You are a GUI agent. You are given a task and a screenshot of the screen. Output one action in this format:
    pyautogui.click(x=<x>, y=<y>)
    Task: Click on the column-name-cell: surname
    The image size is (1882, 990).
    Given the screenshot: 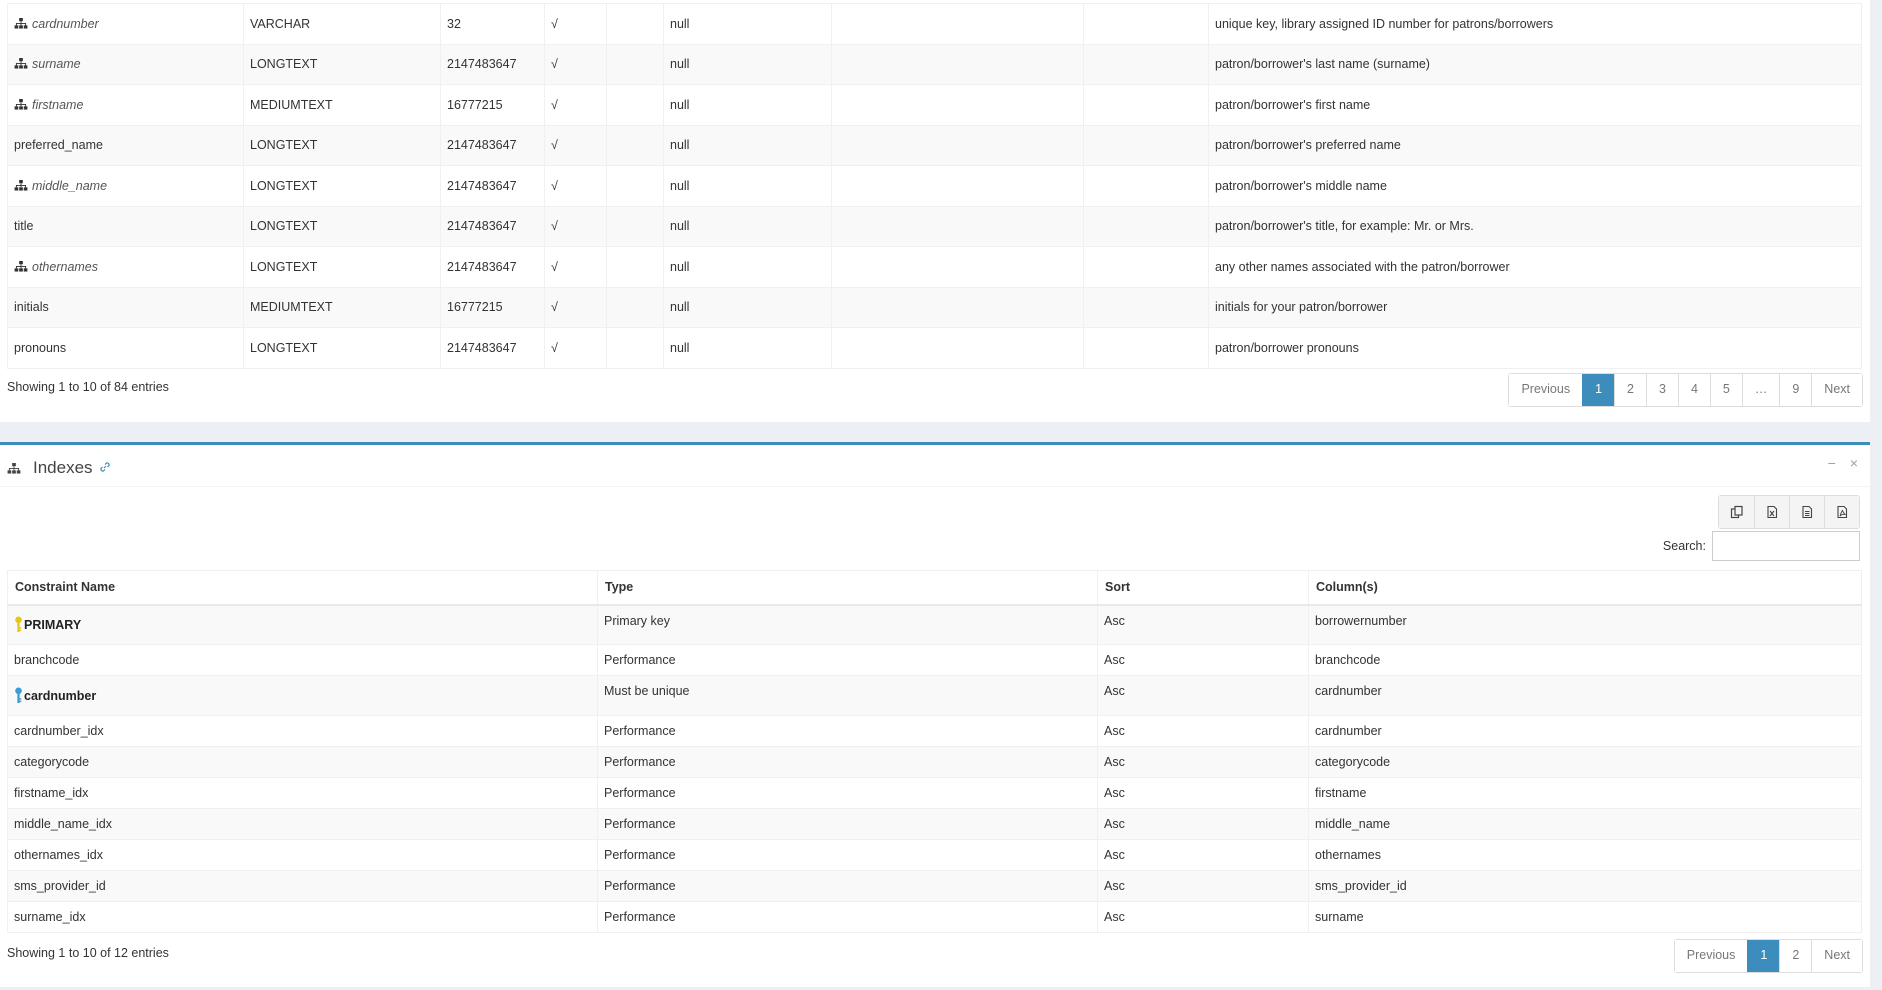 What is the action you would take?
    pyautogui.click(x=125, y=64)
    